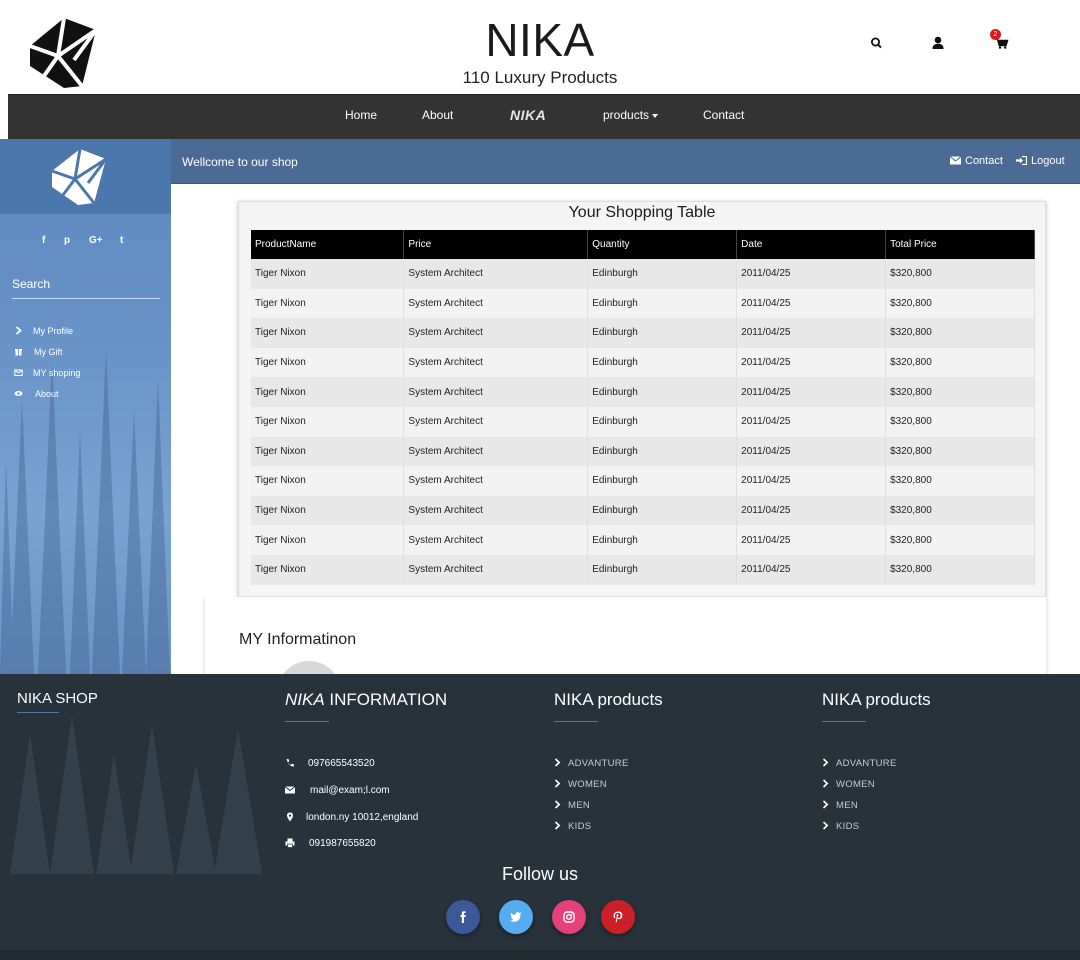  I want to click on footer-product-link-label: KIDS, so click(580, 826).